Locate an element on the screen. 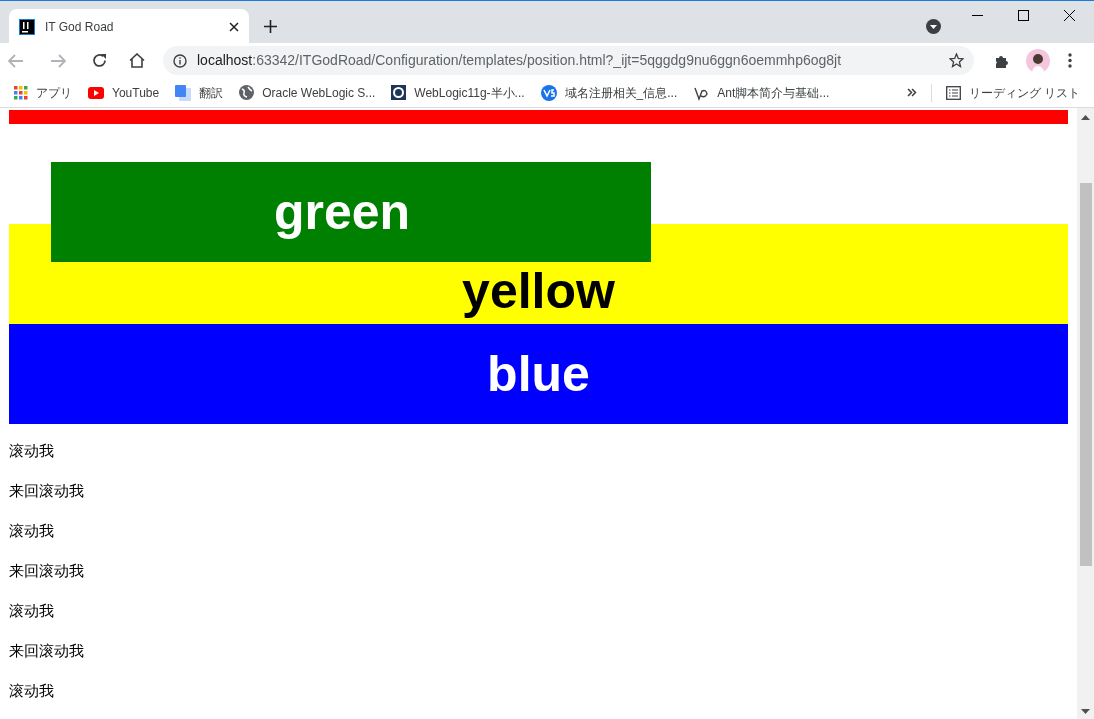  play-icon is located at coordinates (96, 92).